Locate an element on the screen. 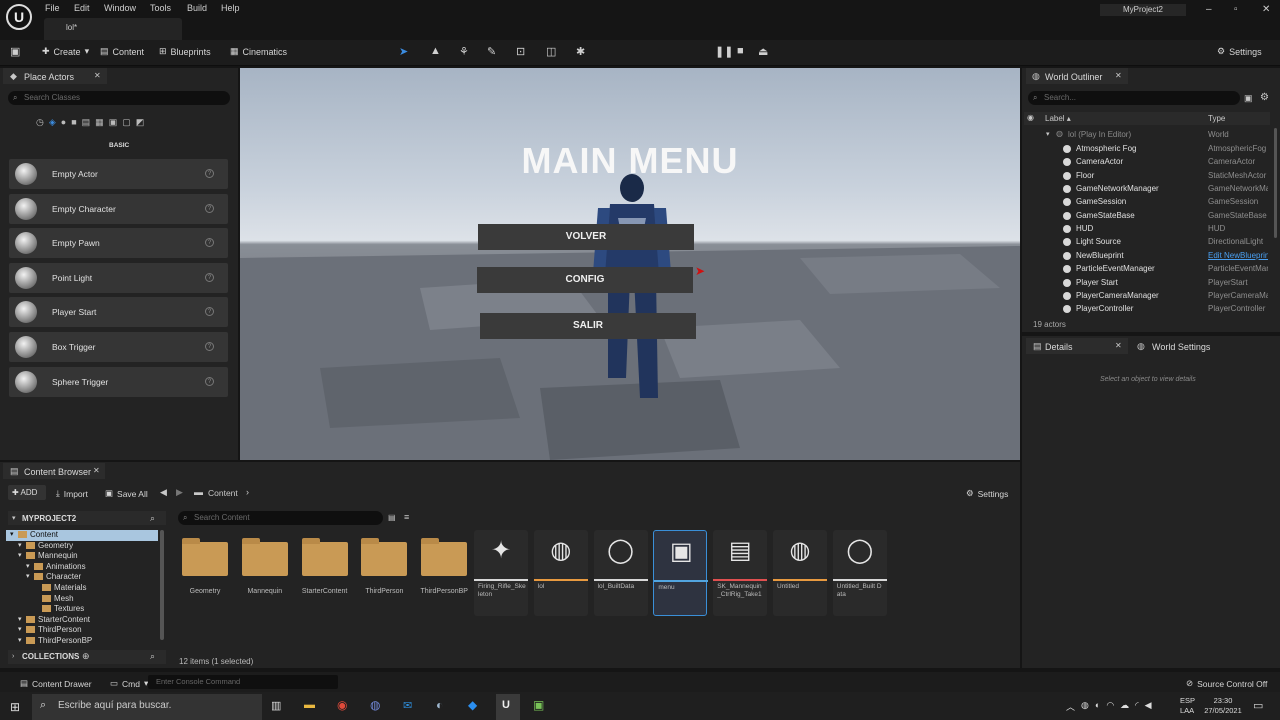 The height and width of the screenshot is (720, 1280). all-classes-icon: ▢ is located at coordinates (126, 124).